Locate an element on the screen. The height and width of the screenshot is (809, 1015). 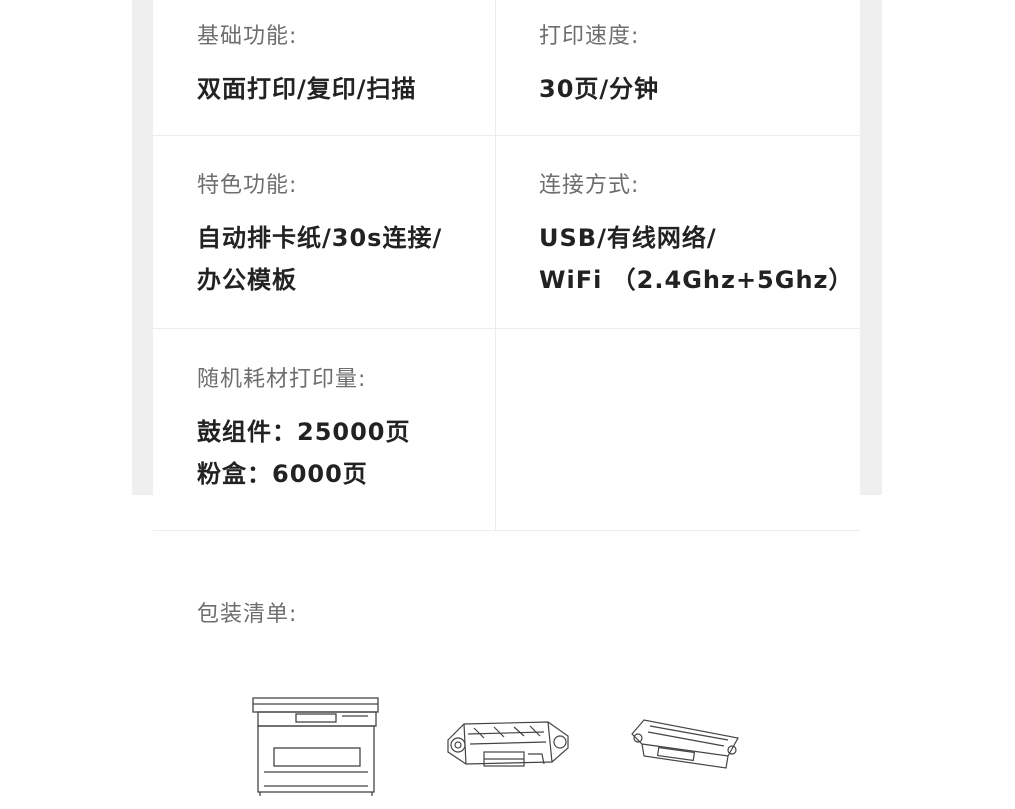
spec-label: 特色功能: is located at coordinates (247, 185).